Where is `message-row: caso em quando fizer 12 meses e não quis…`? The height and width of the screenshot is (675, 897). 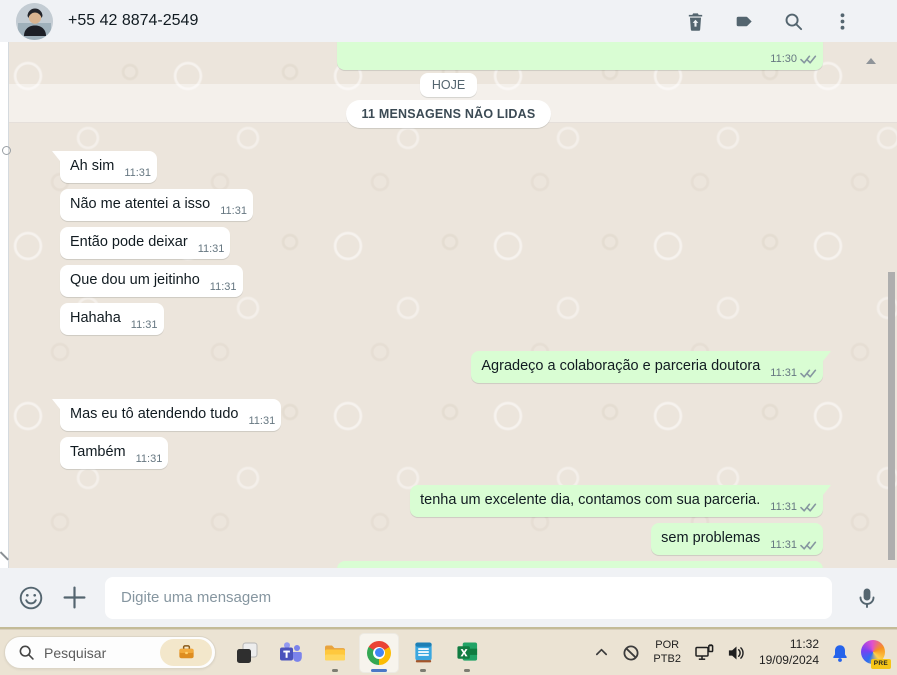
message-row: caso em quando fizer 12 meses e não quis… is located at coordinates (448, 564).